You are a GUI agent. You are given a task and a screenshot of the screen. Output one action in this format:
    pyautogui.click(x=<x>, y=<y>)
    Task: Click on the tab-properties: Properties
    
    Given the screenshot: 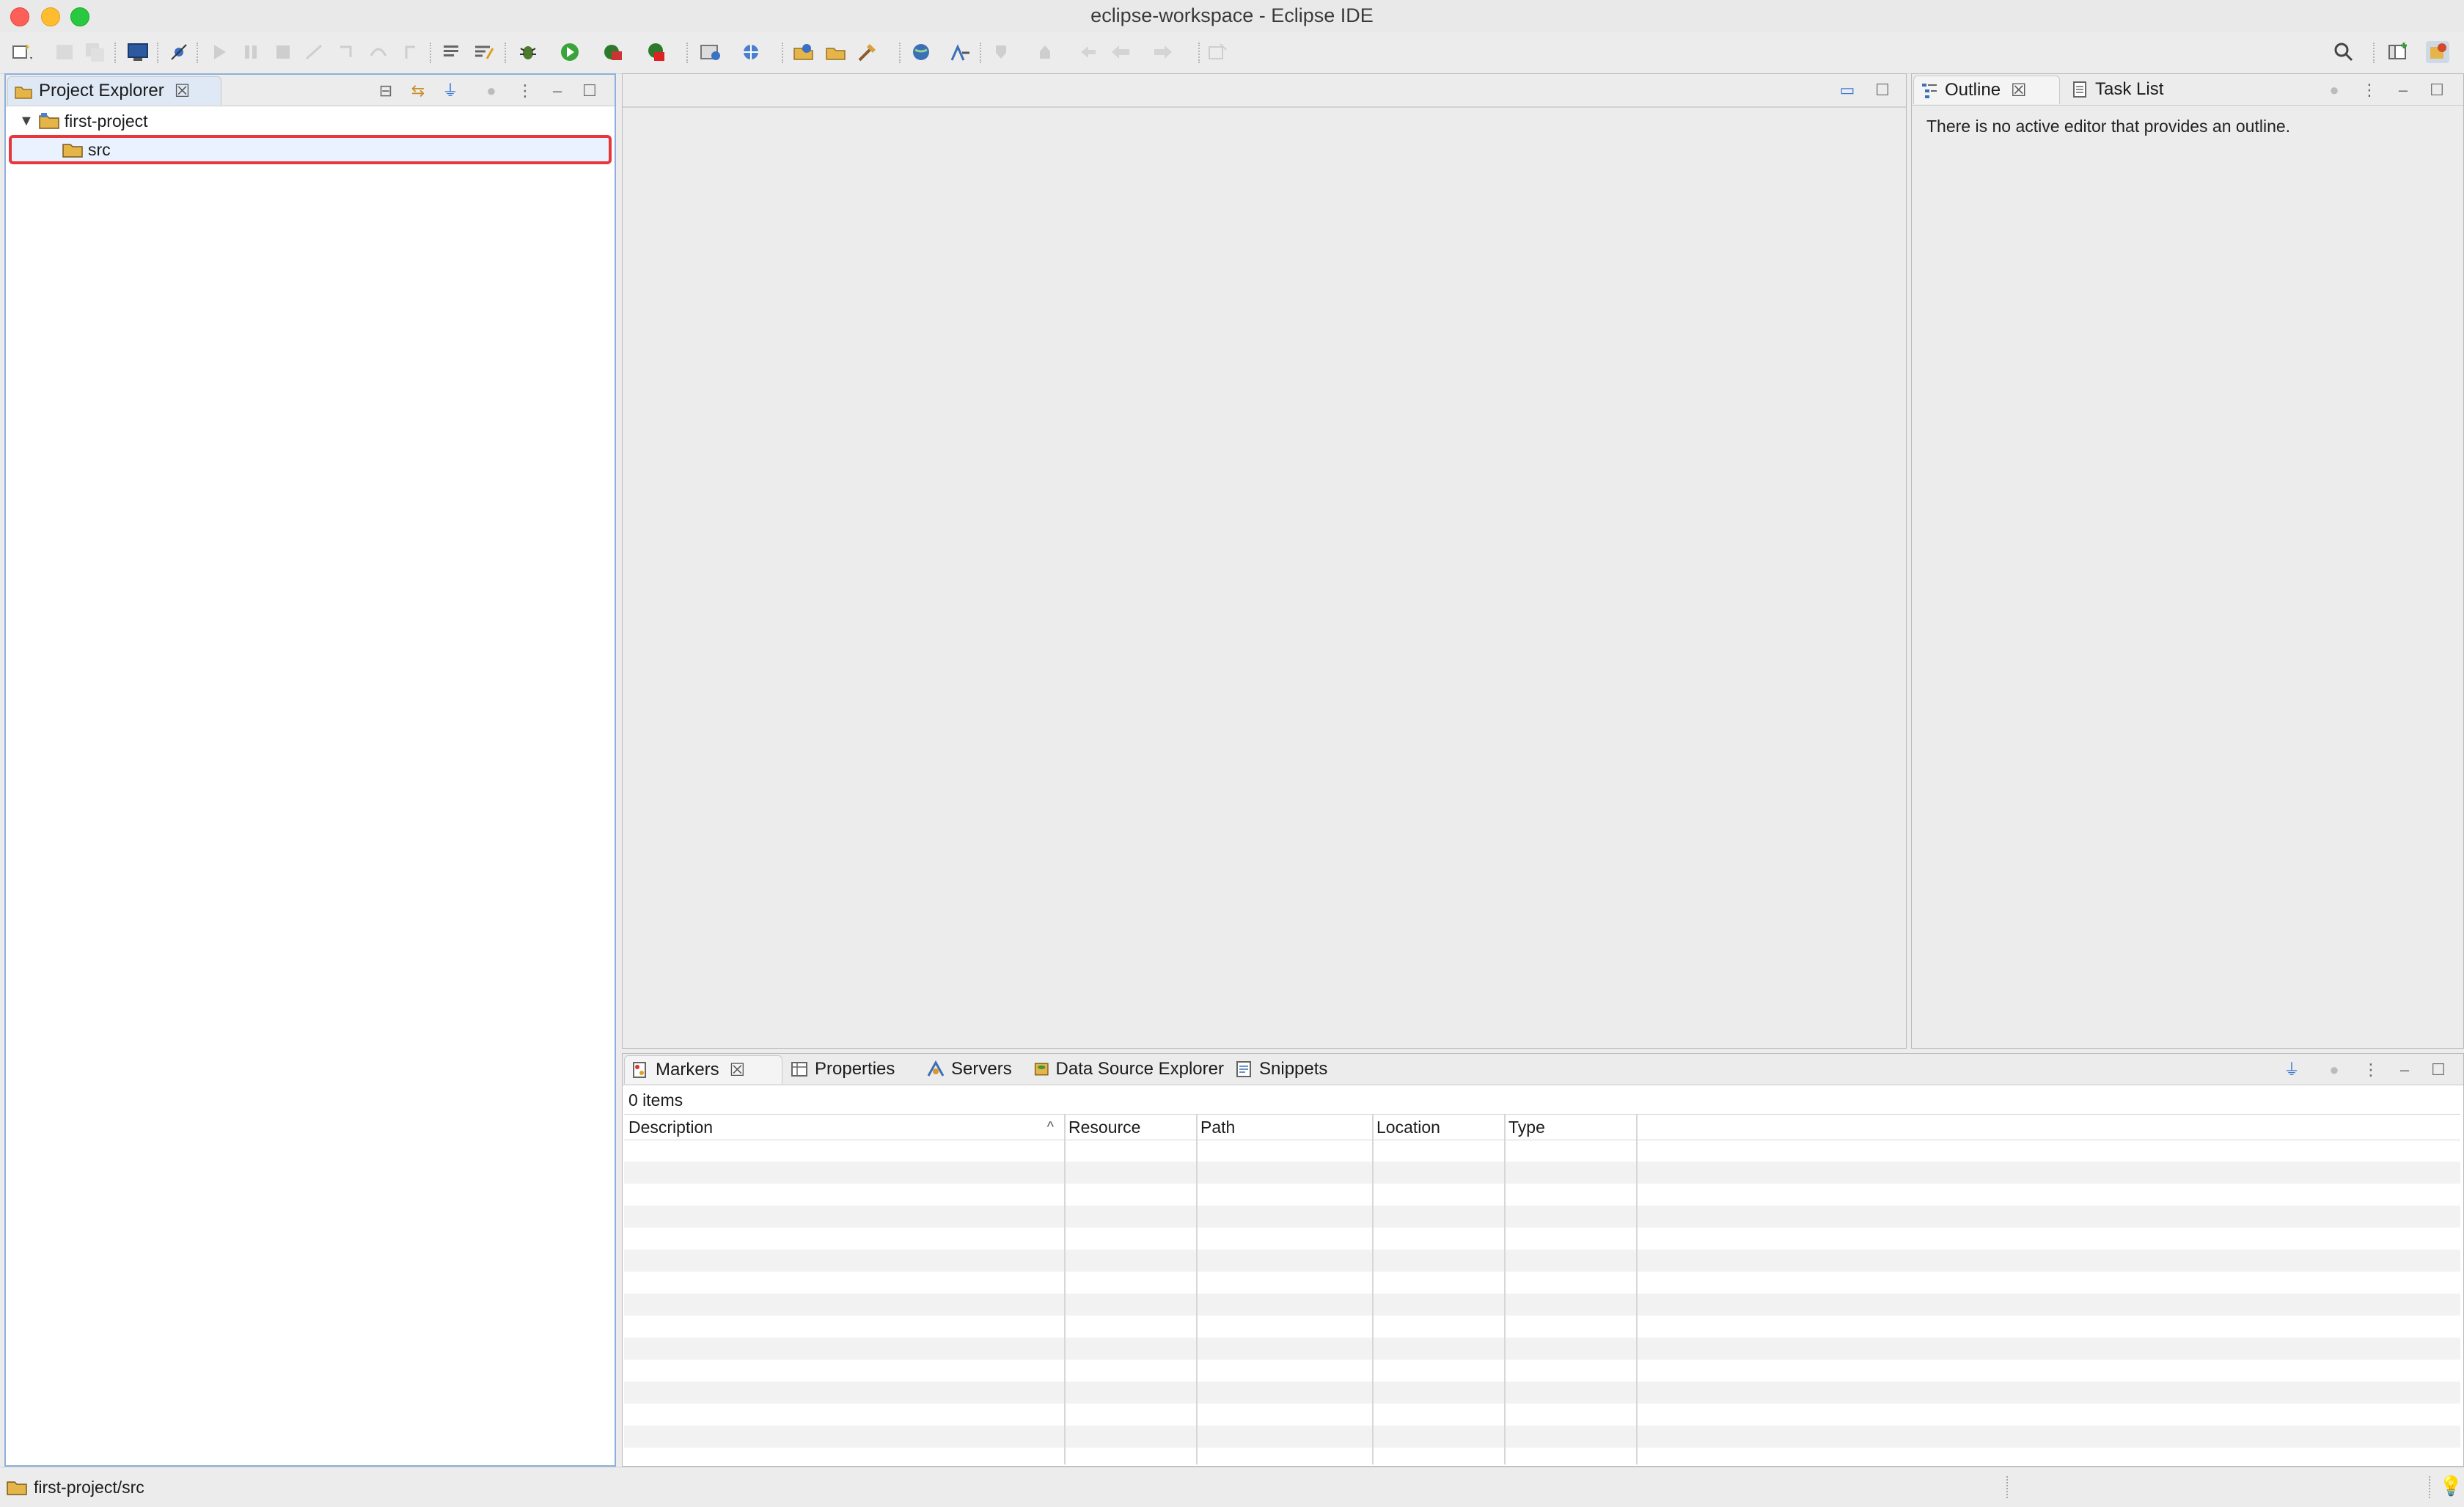 What is the action you would take?
    pyautogui.click(x=850, y=1069)
    